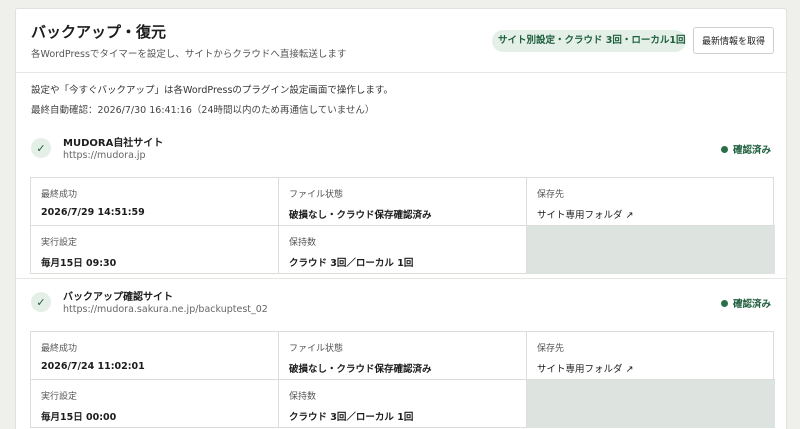 This screenshot has width=800, height=429. What do you see at coordinates (93, 366) in the screenshot?
I see `last-success-value: 2026/7/24 11:02:01` at bounding box center [93, 366].